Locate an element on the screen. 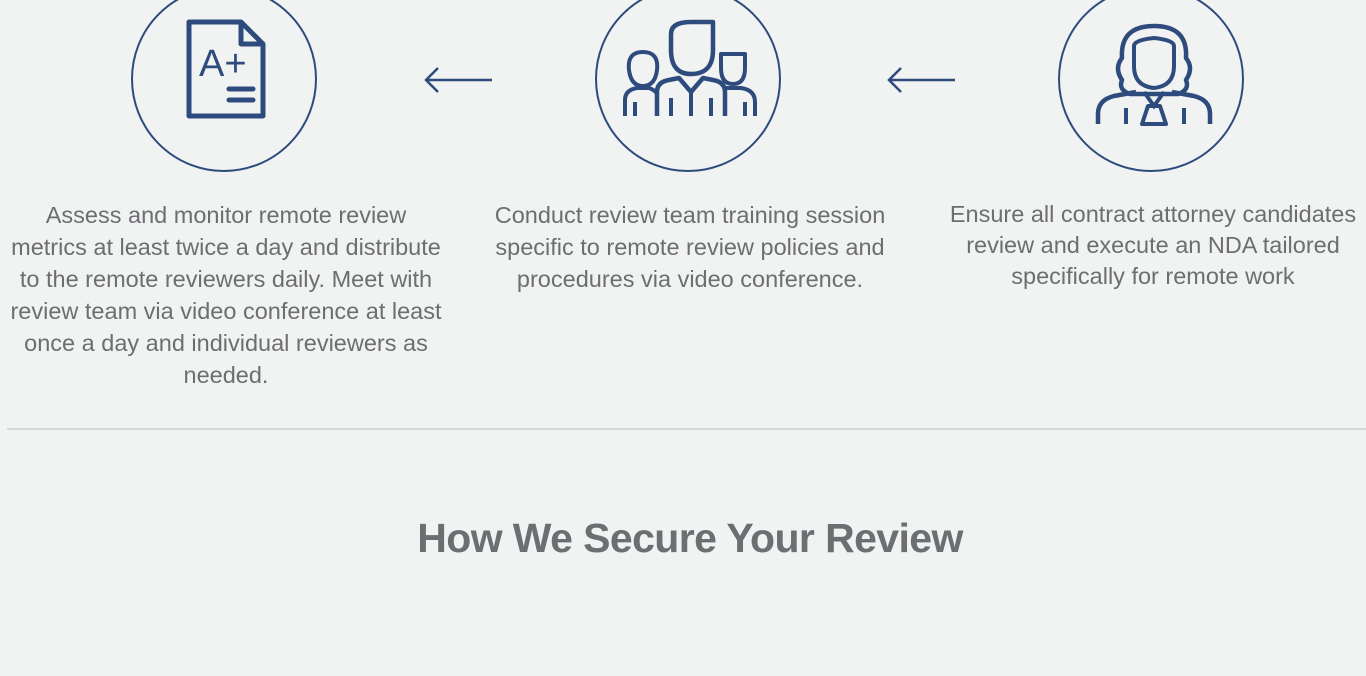 This screenshot has height=676, width=1366. attorney-icon is located at coordinates (1154, 74).